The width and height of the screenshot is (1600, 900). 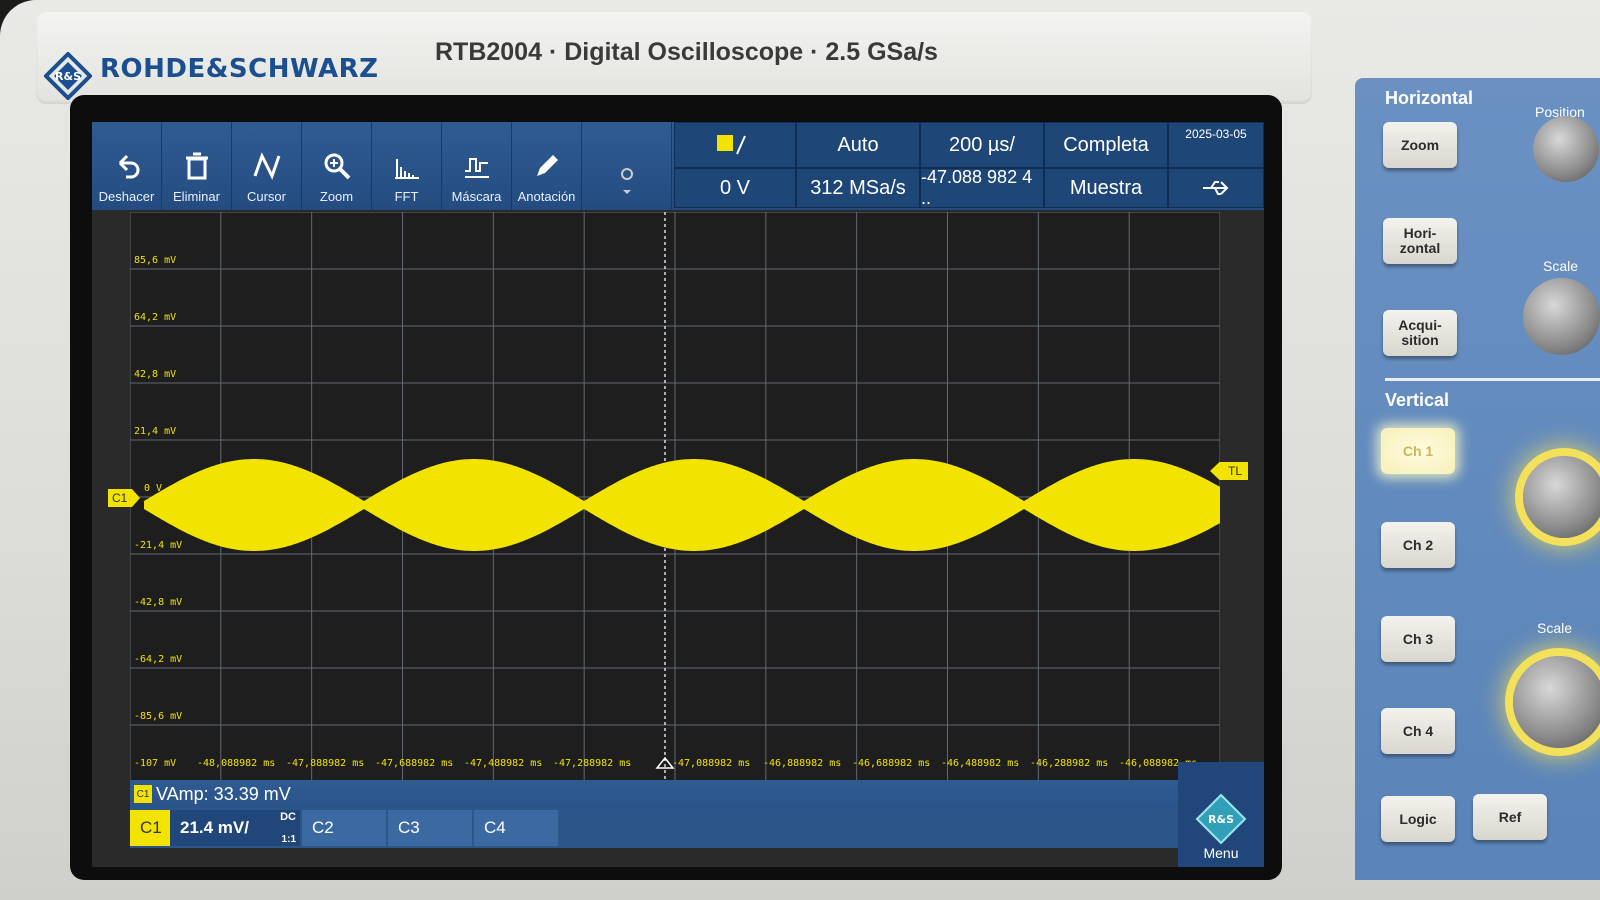 I want to click on rs-menu-icon: R&S, so click(x=1221, y=819).